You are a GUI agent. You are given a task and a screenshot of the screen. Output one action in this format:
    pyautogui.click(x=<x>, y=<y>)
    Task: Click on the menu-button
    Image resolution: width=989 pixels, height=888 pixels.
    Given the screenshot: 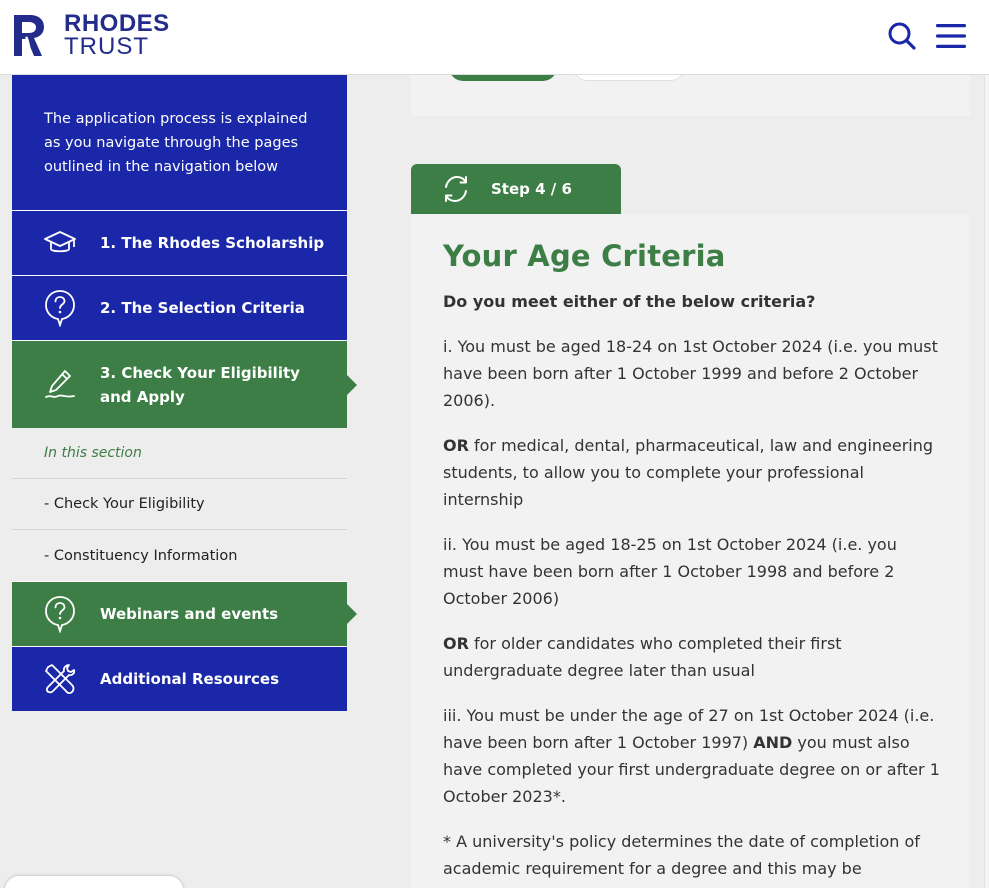 What is the action you would take?
    pyautogui.click(x=951, y=36)
    